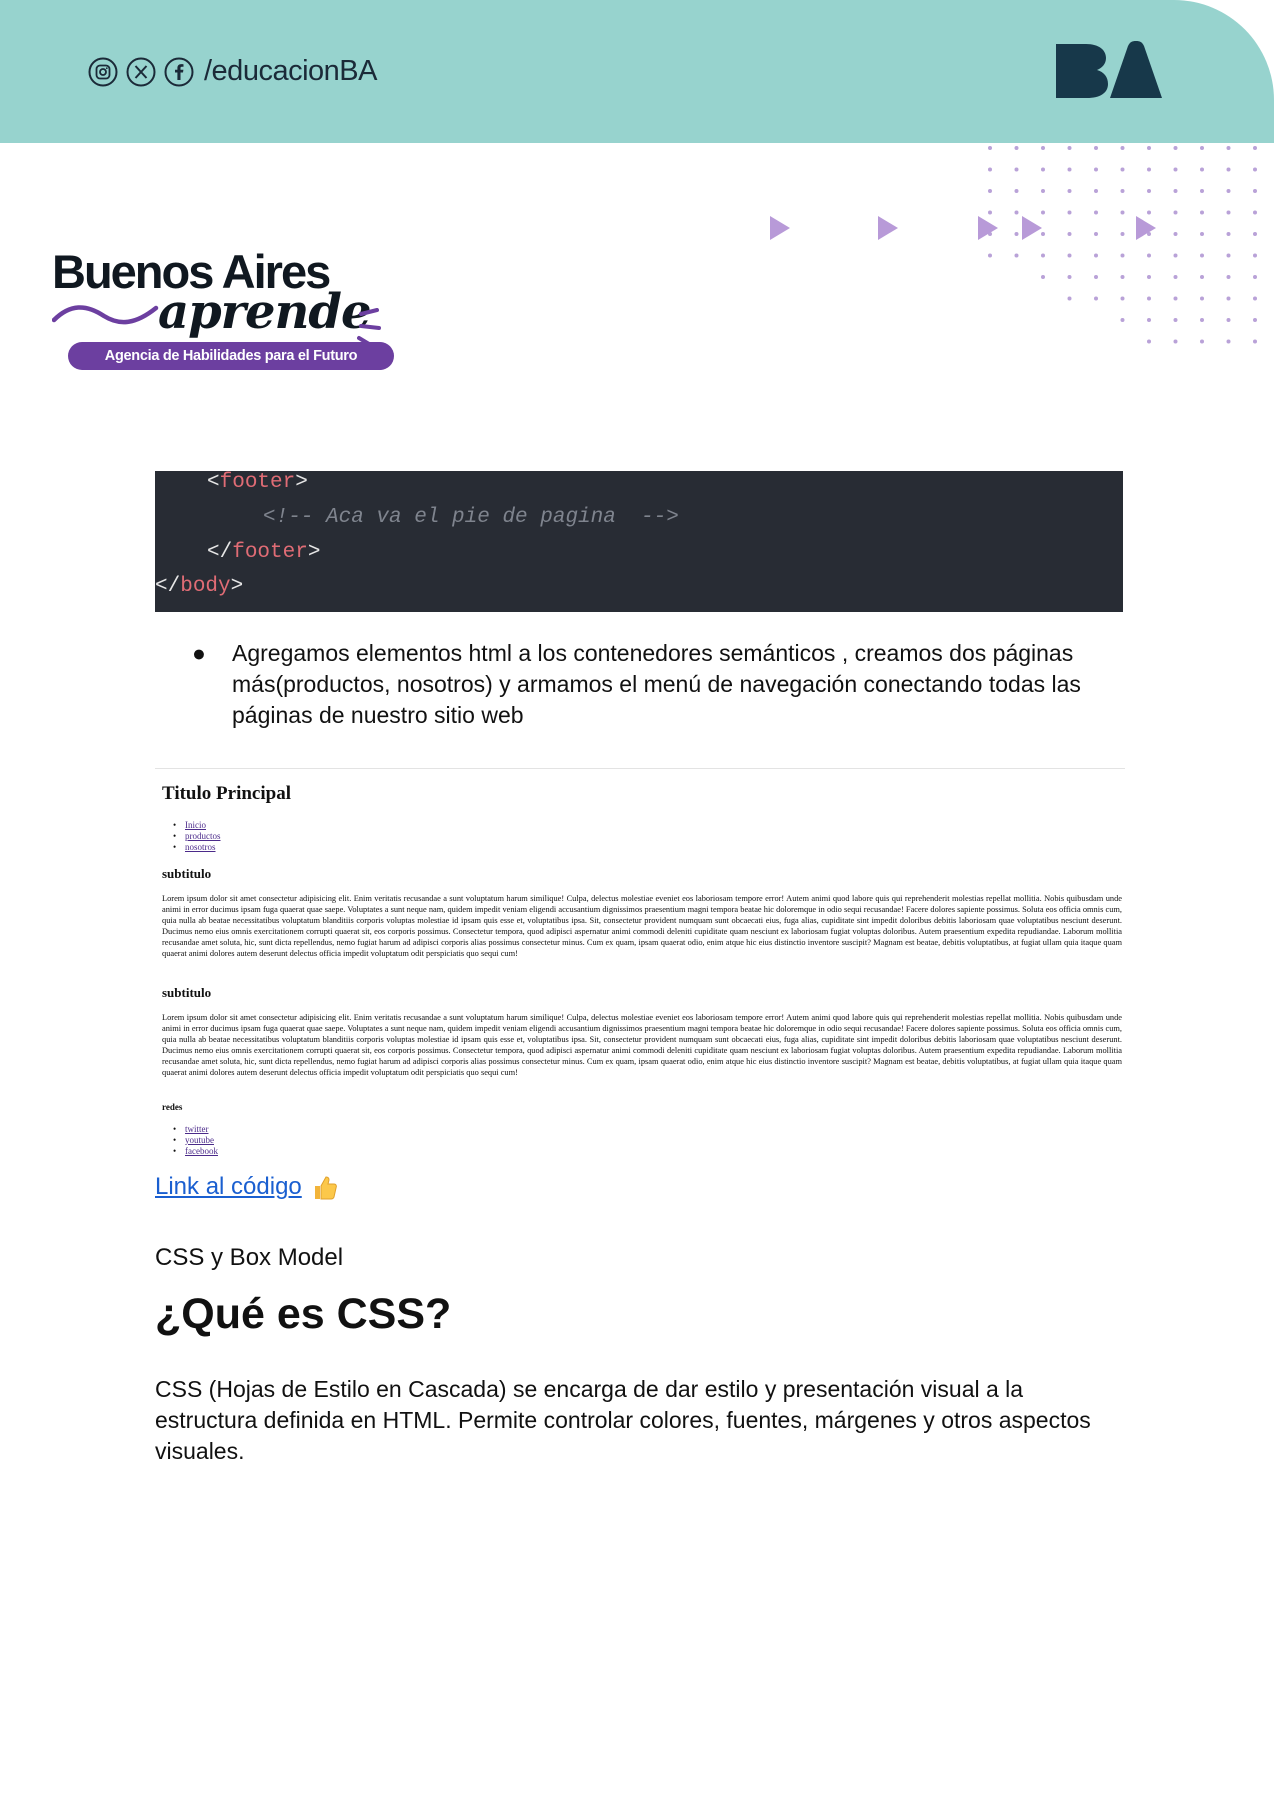 The width and height of the screenshot is (1274, 1800). What do you see at coordinates (199, 586) in the screenshot?
I see `code-line: </body>` at bounding box center [199, 586].